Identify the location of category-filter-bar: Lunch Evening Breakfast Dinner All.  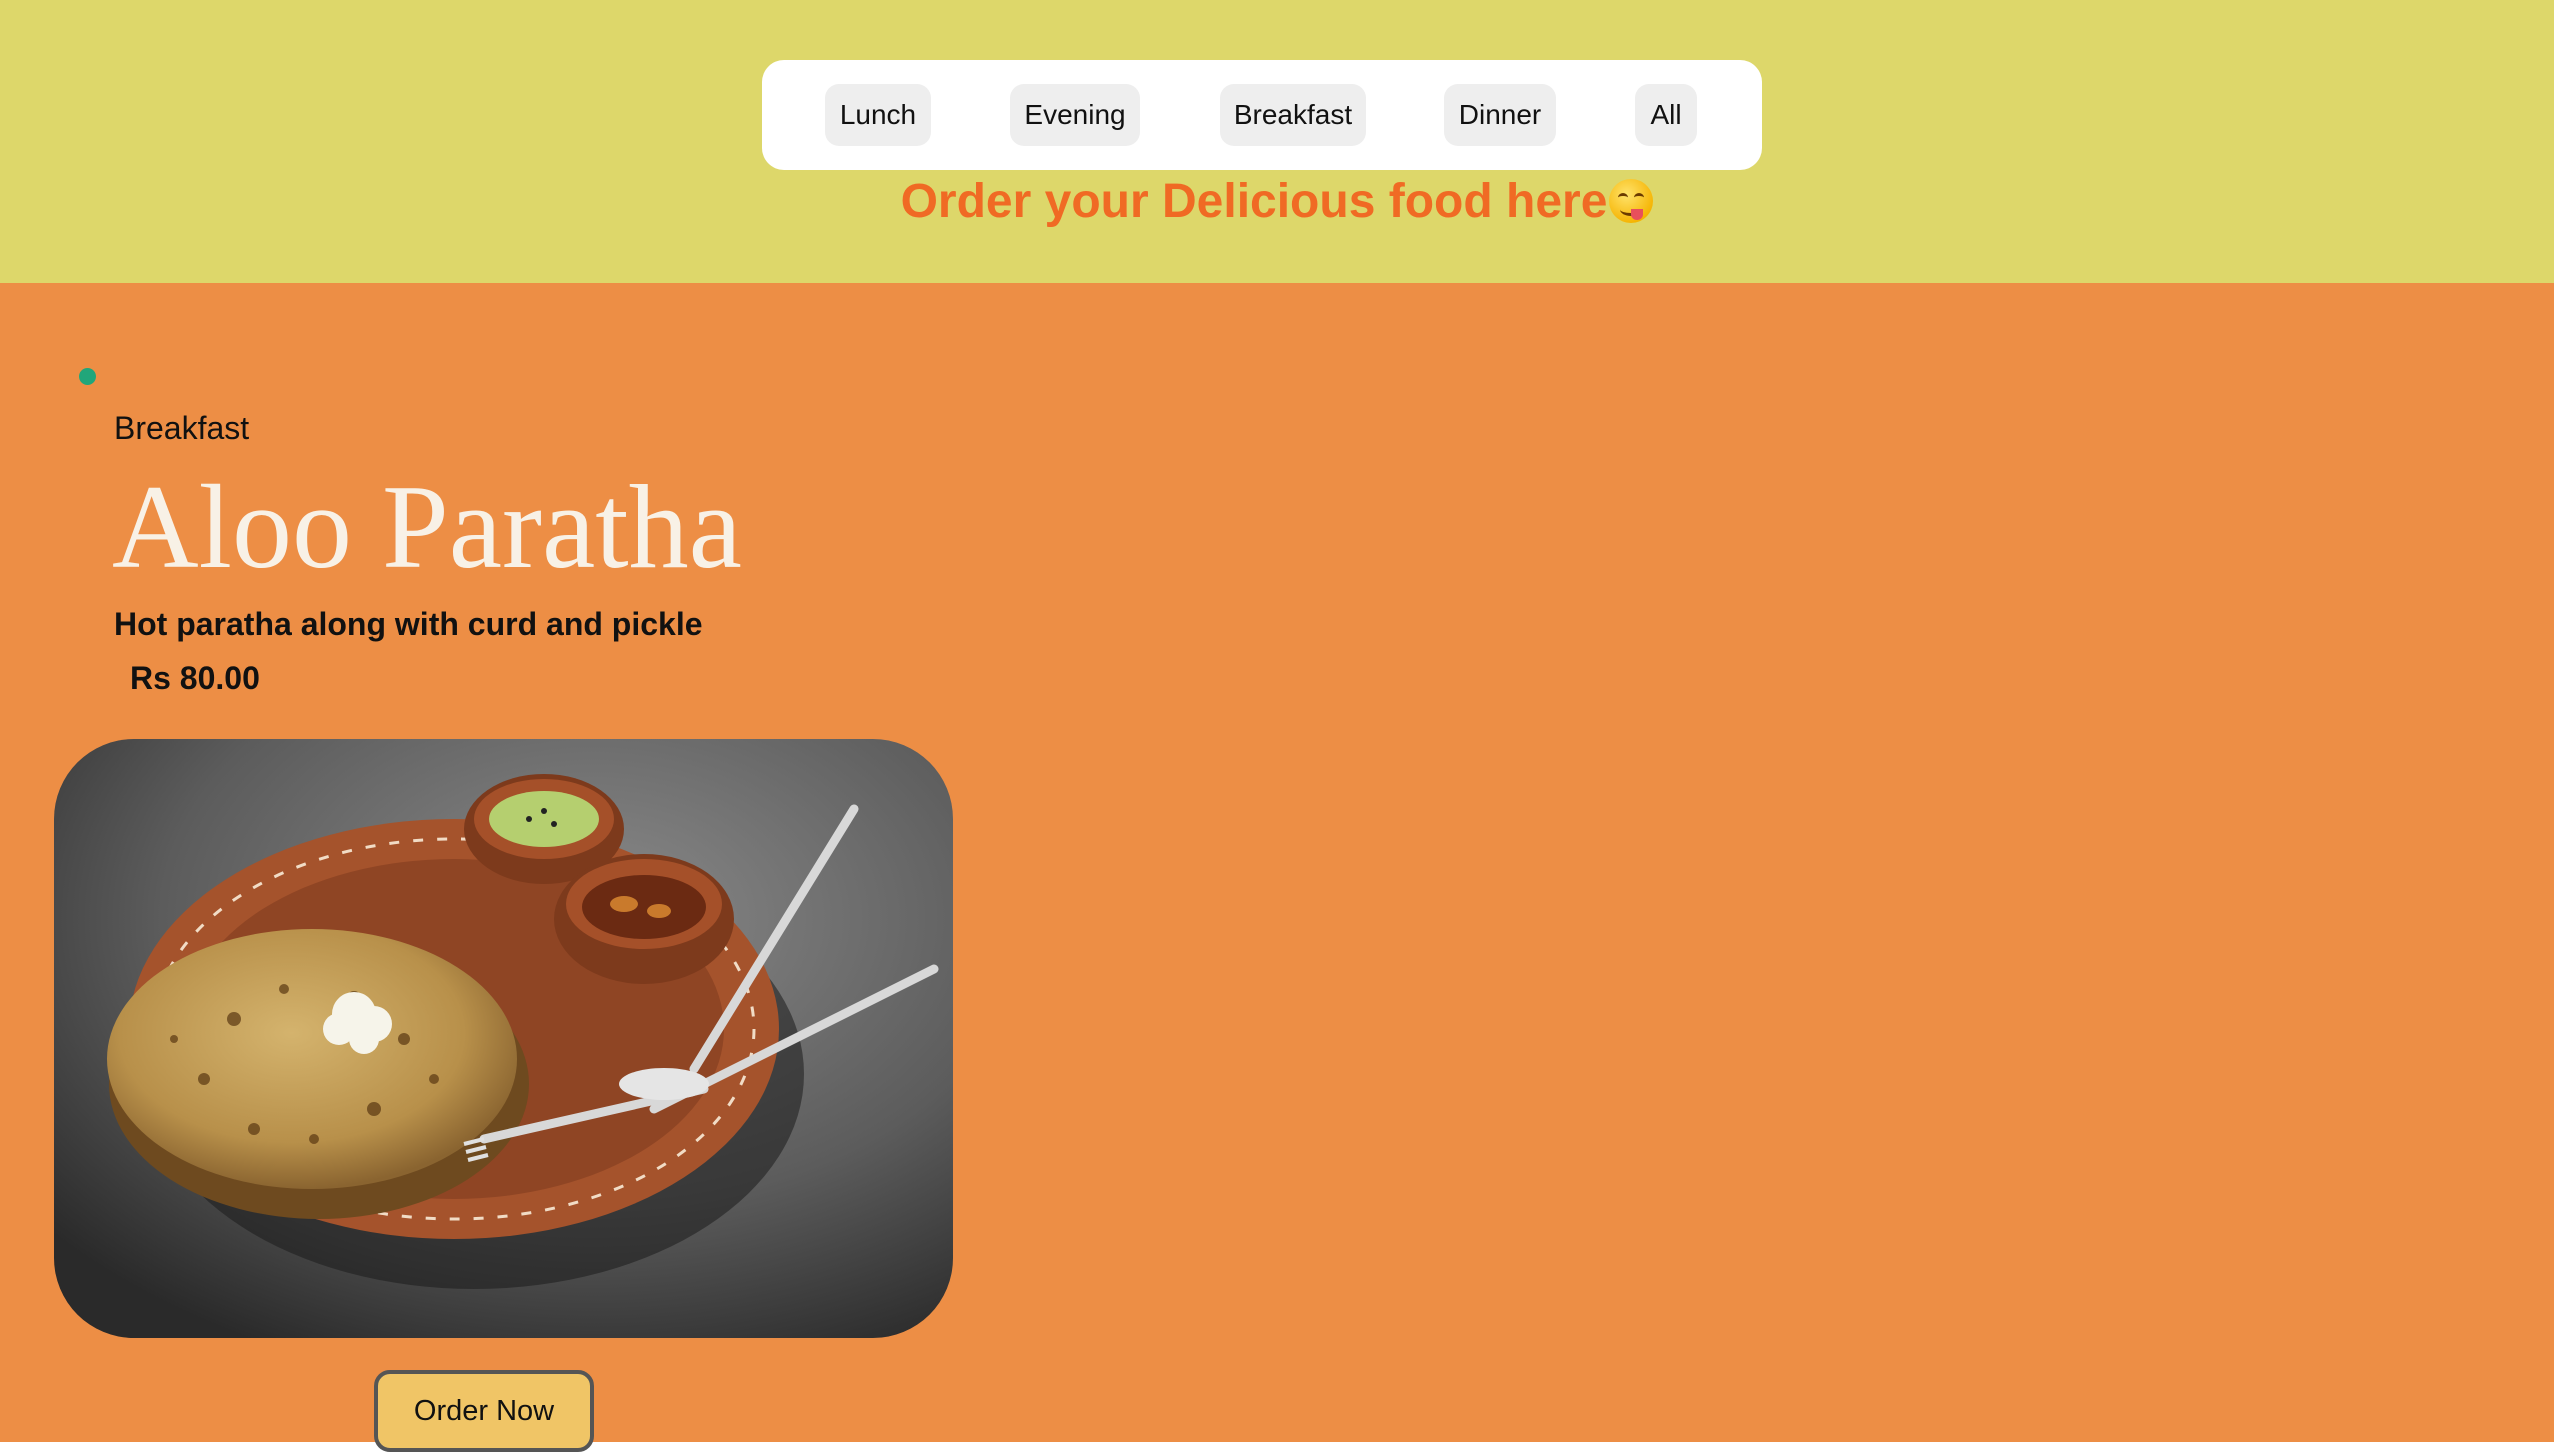
(1262, 115).